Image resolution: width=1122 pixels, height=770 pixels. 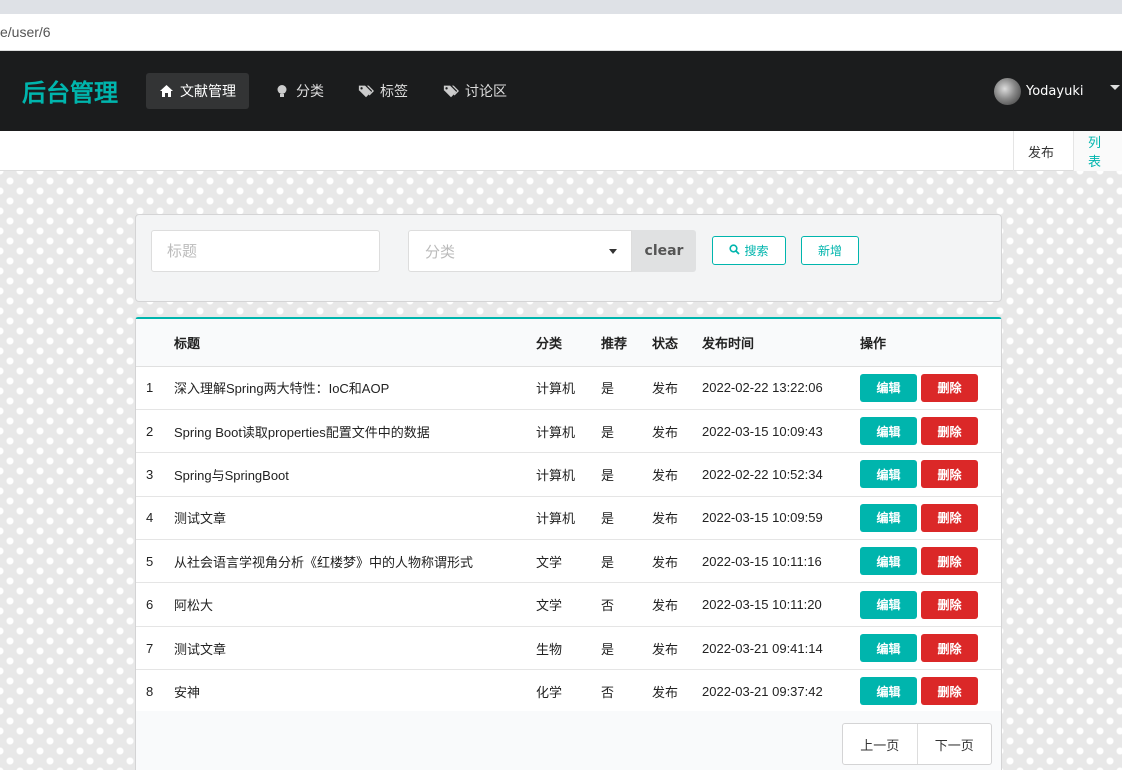 What do you see at coordinates (1040, 151) in the screenshot?
I see `tab-publish: 发布` at bounding box center [1040, 151].